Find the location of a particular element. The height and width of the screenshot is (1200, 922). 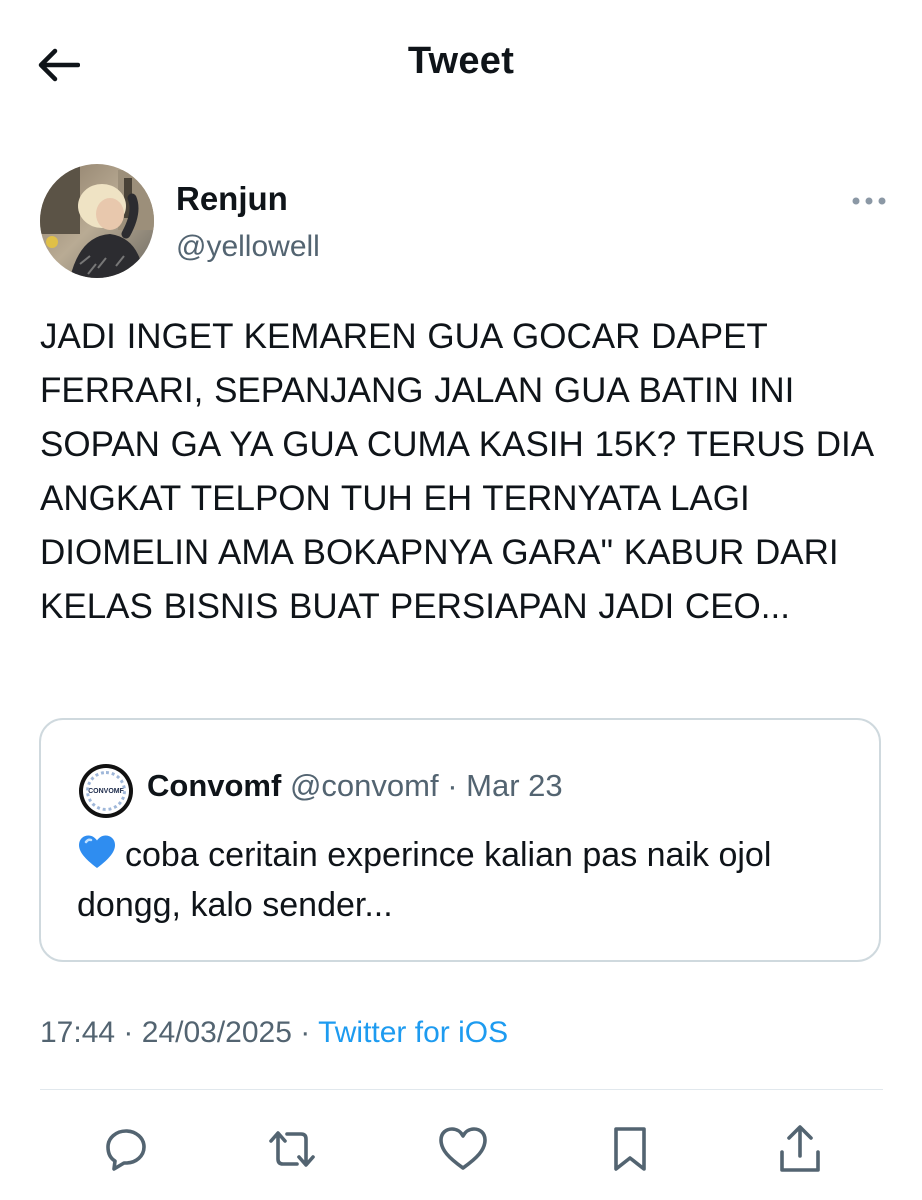

more-options-button is located at coordinates (869, 201).